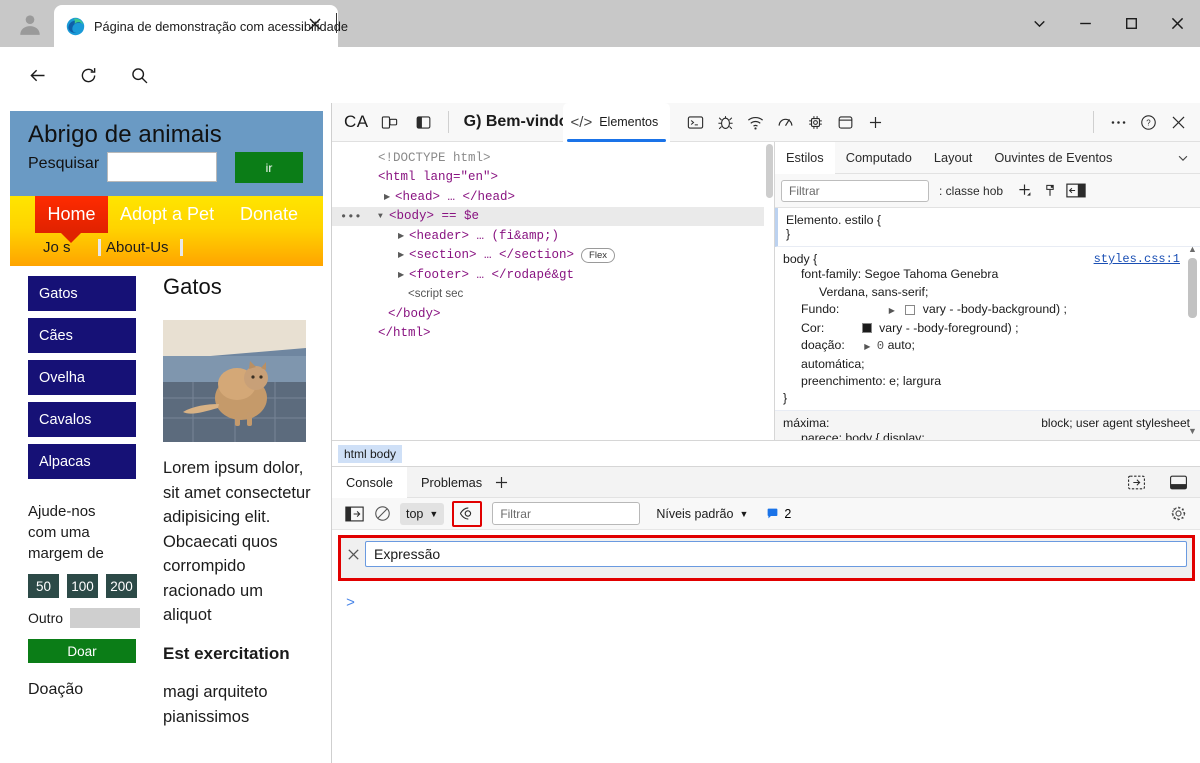 Image resolution: width=1200 pixels, height=763 pixels. I want to click on dock-side-icon, so click(424, 122).